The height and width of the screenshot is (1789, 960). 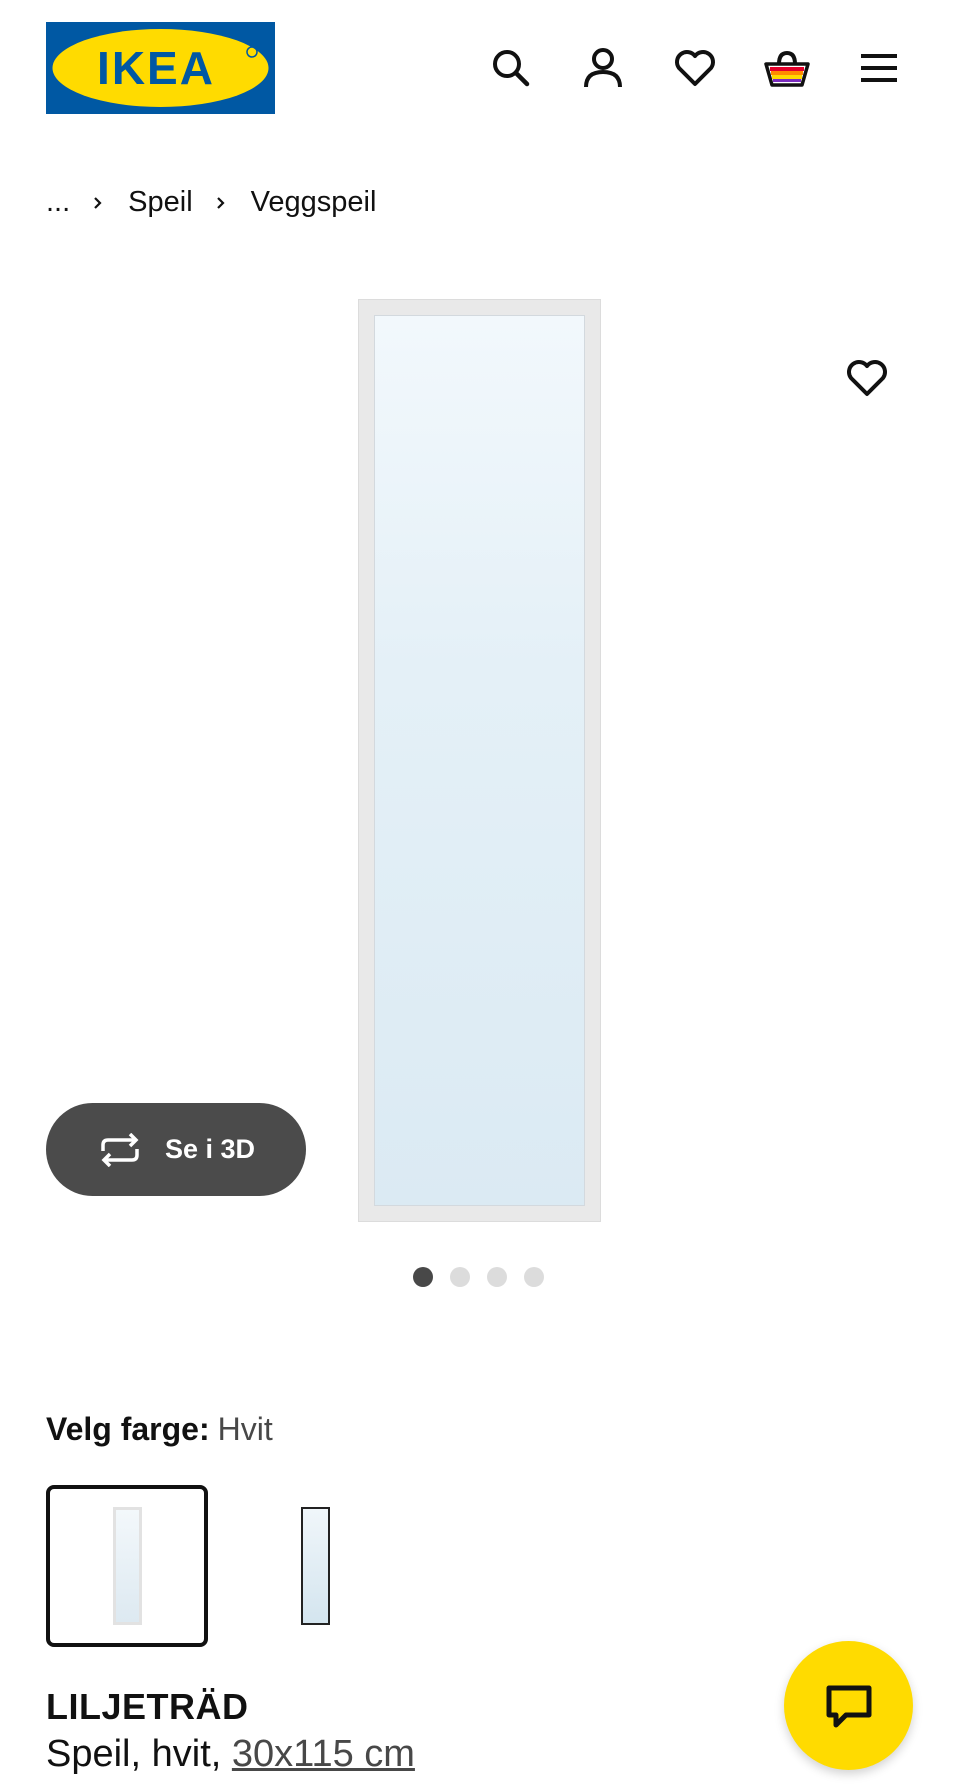 What do you see at coordinates (160, 202) in the screenshot?
I see `breadcrumb-item-speil: Speil` at bounding box center [160, 202].